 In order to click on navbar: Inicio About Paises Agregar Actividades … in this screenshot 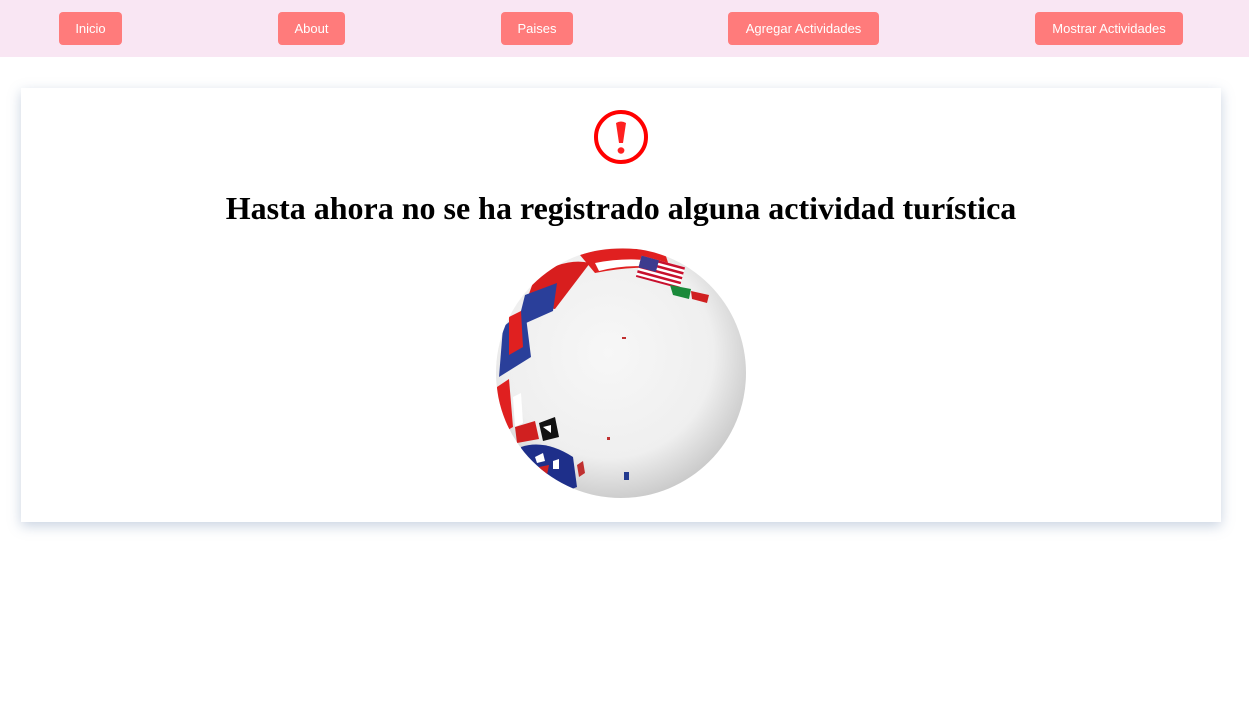, I will do `click(624, 28)`.